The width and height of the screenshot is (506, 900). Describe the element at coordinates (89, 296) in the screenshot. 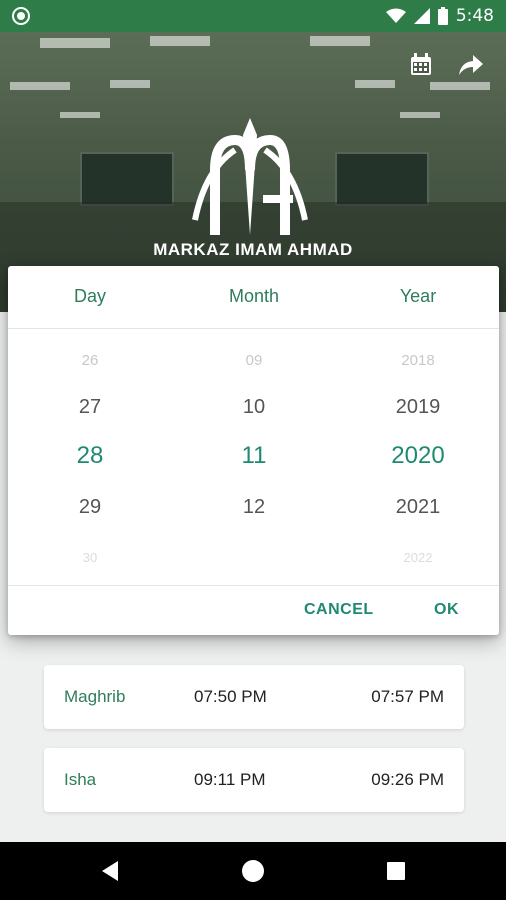

I see `column-day-label: Day` at that location.